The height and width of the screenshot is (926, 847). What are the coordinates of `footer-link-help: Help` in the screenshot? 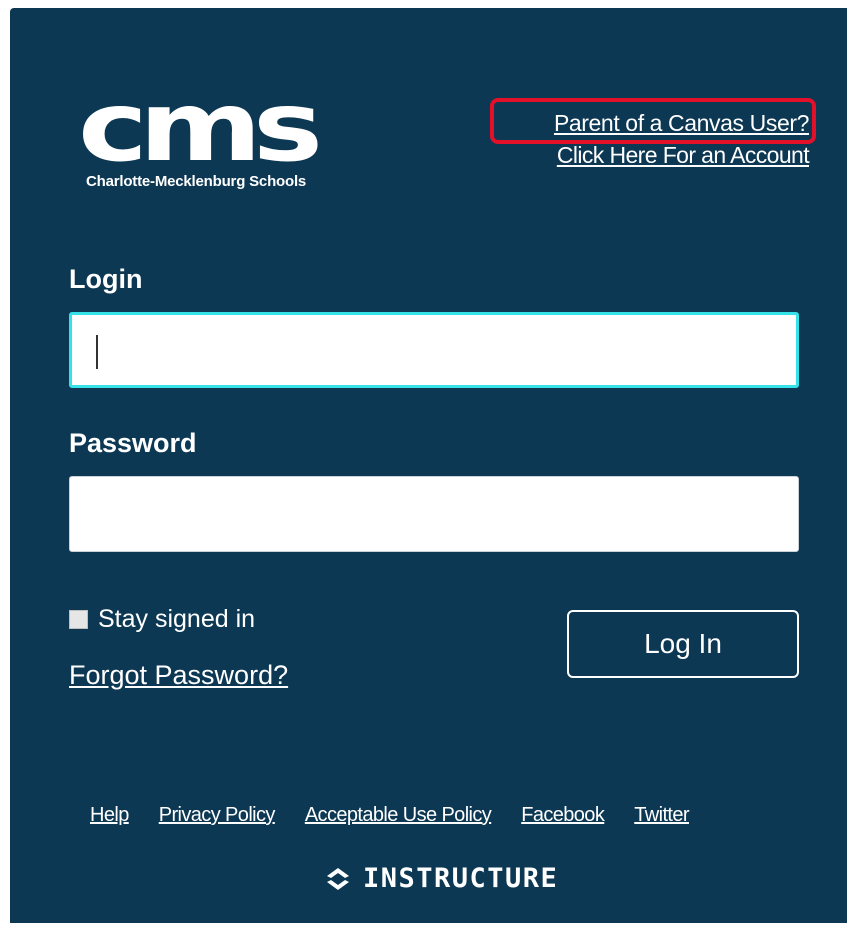 It's located at (109, 815).